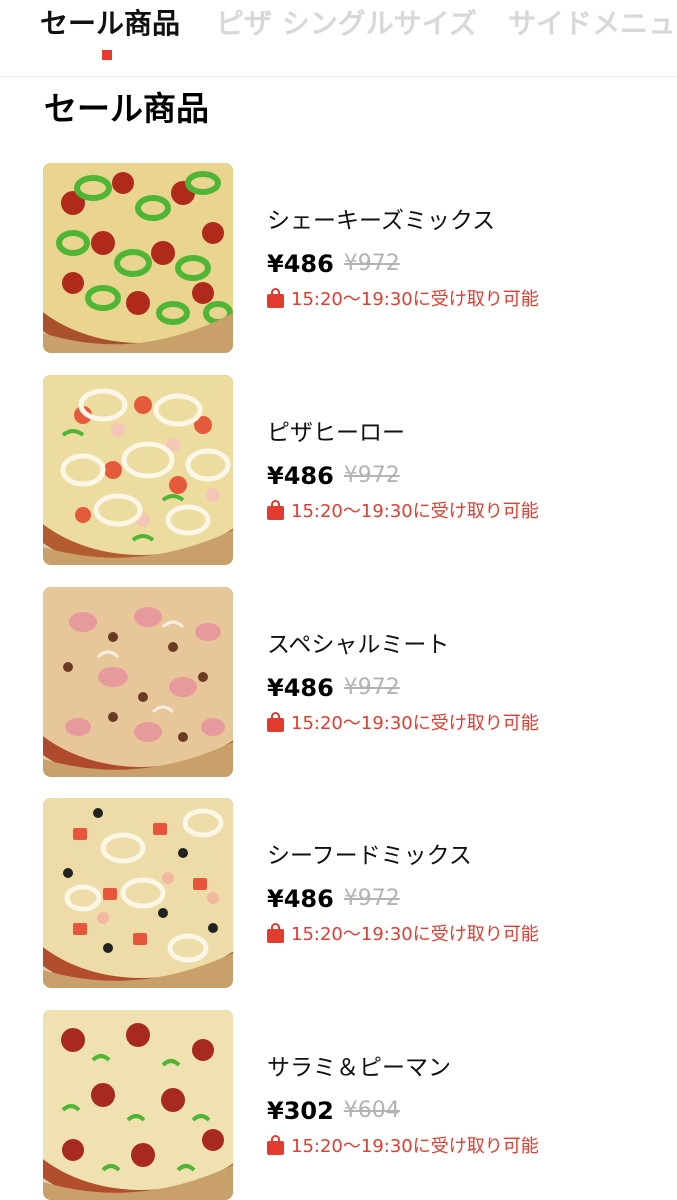  I want to click on product-name: シェーキーズミックス, so click(381, 221).